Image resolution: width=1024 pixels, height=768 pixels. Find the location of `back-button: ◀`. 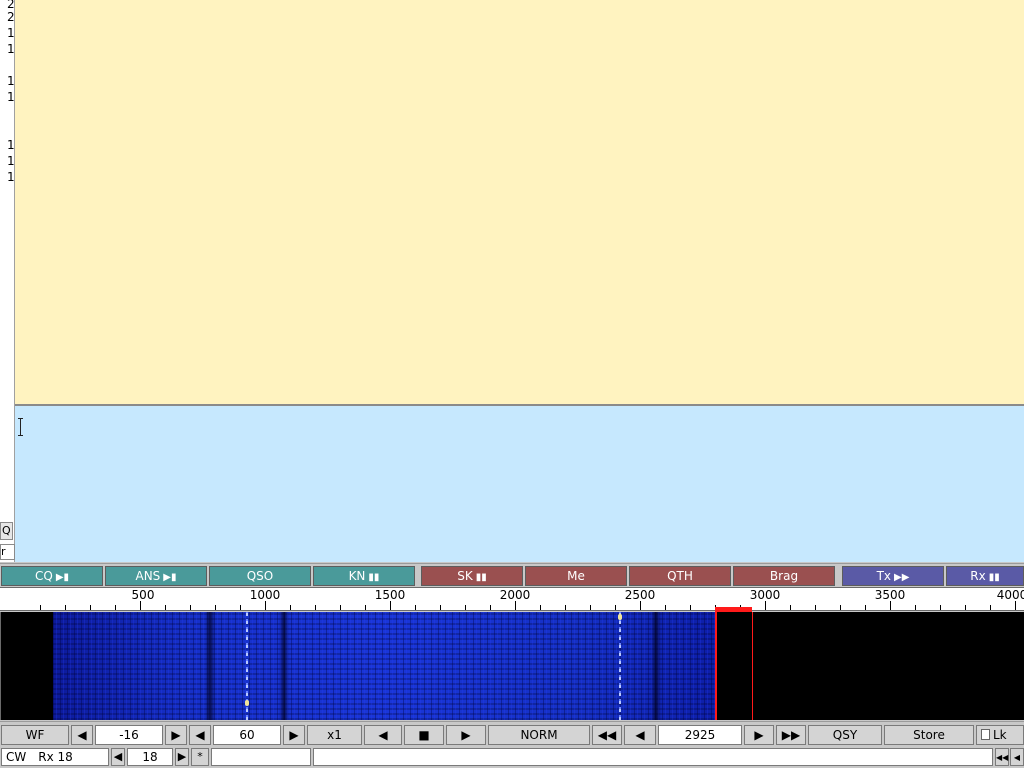

back-button: ◀ is located at coordinates (1017, 757).